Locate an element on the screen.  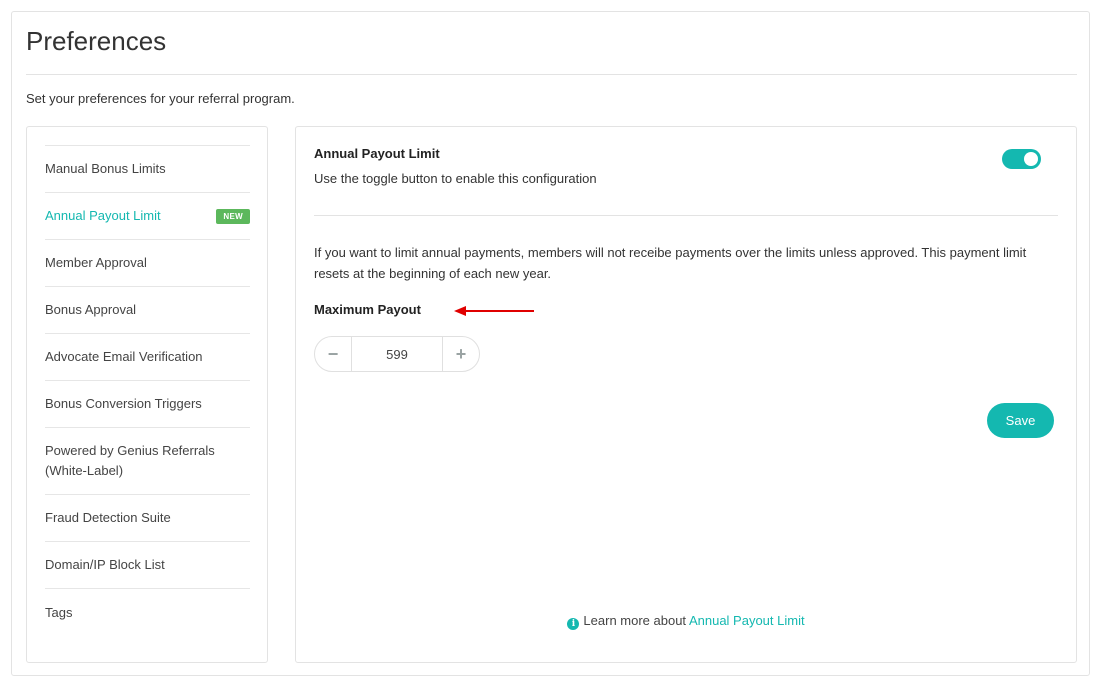
sidebar-item-tags: Tags is located at coordinates (147, 612).